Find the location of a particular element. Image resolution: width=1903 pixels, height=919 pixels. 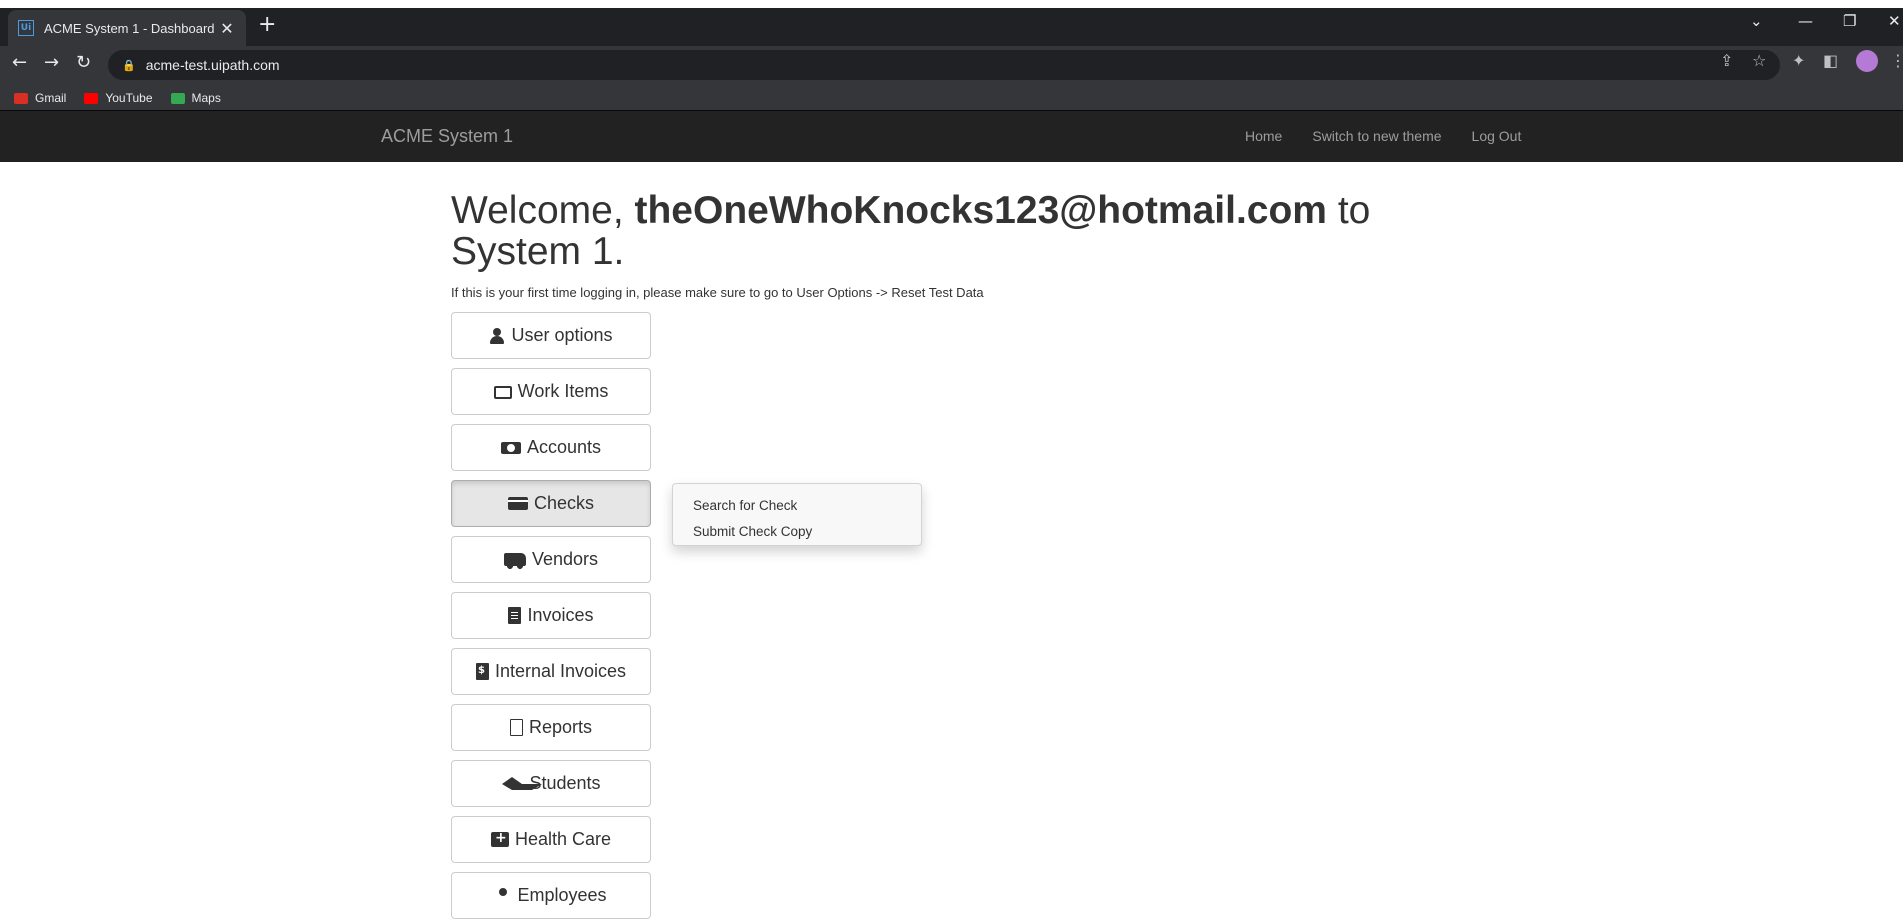

invoices-button: Invoices is located at coordinates (551, 615).